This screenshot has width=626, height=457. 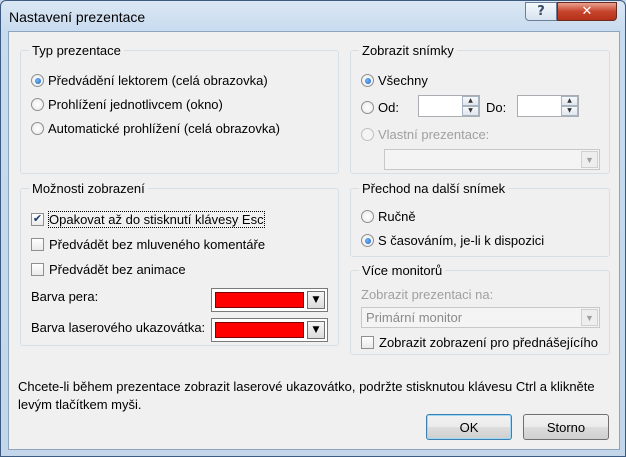 I want to click on pen-color-picker: ▼, so click(x=269, y=300).